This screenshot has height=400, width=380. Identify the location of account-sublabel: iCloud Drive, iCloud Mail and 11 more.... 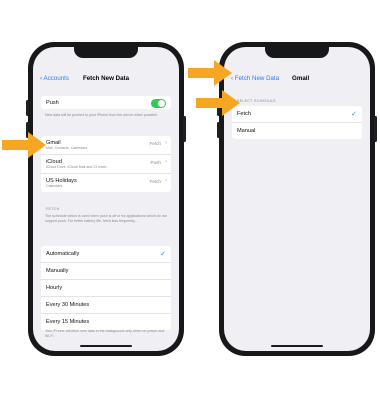
(78, 167).